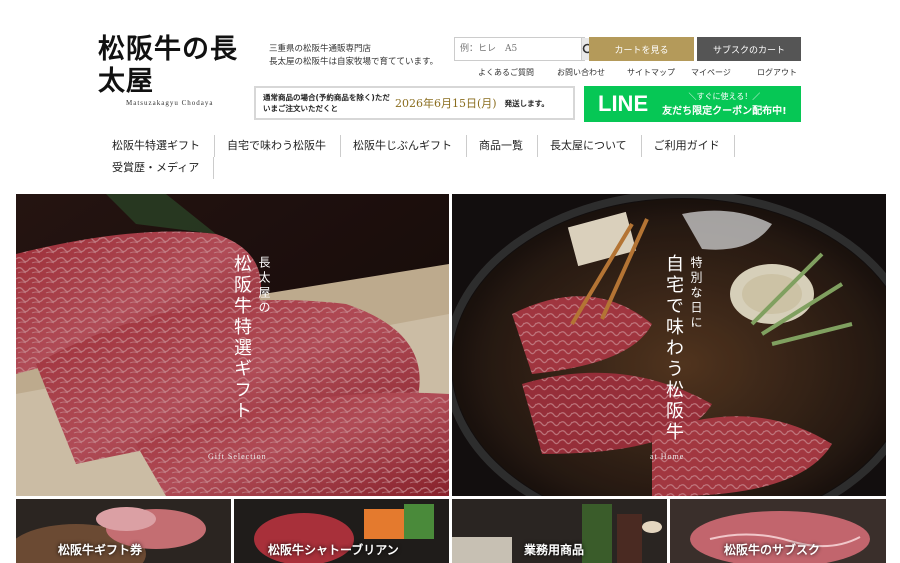 Image resolution: width=900 pixels, height=563 pixels. Describe the element at coordinates (168, 65) in the screenshot. I see `logo-text: 松阪牛の長太屋` at that location.